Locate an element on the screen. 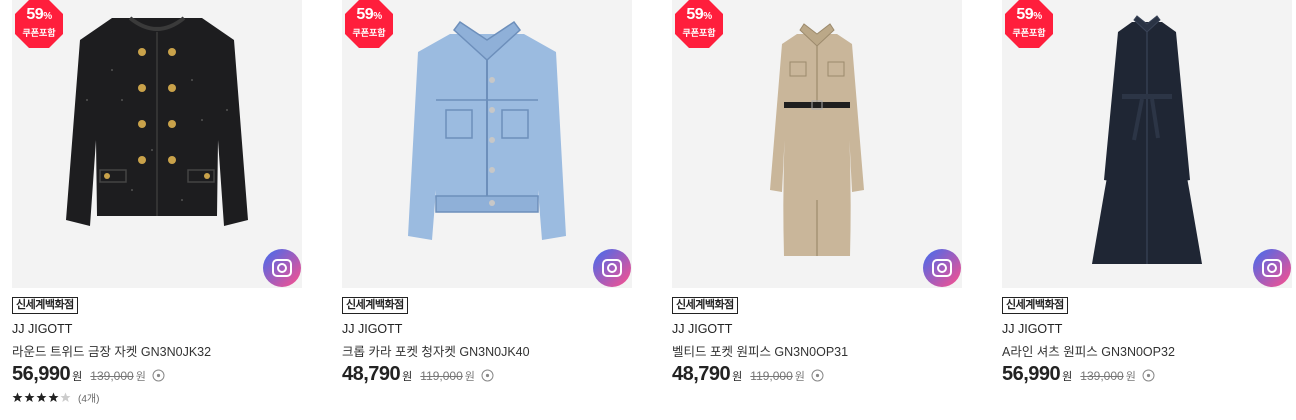 The height and width of the screenshot is (420, 1296). product-name: A라인 셔츠 원피스 GN3N0OP32 is located at coordinates (1088, 350).